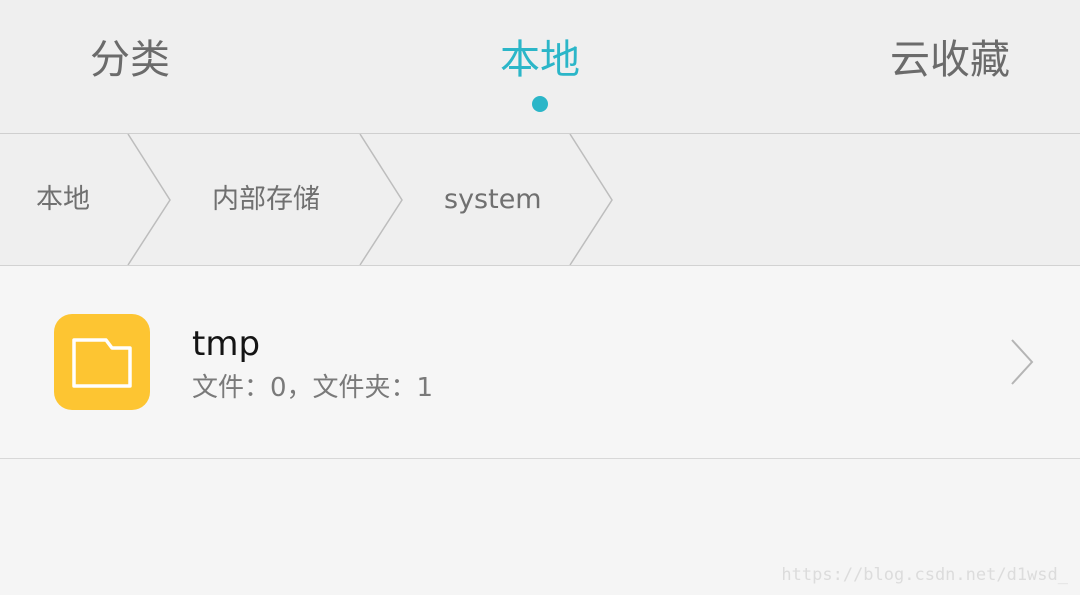  Describe the element at coordinates (950, 60) in the screenshot. I see `tab-cloud-favorites: 云收藏` at that location.